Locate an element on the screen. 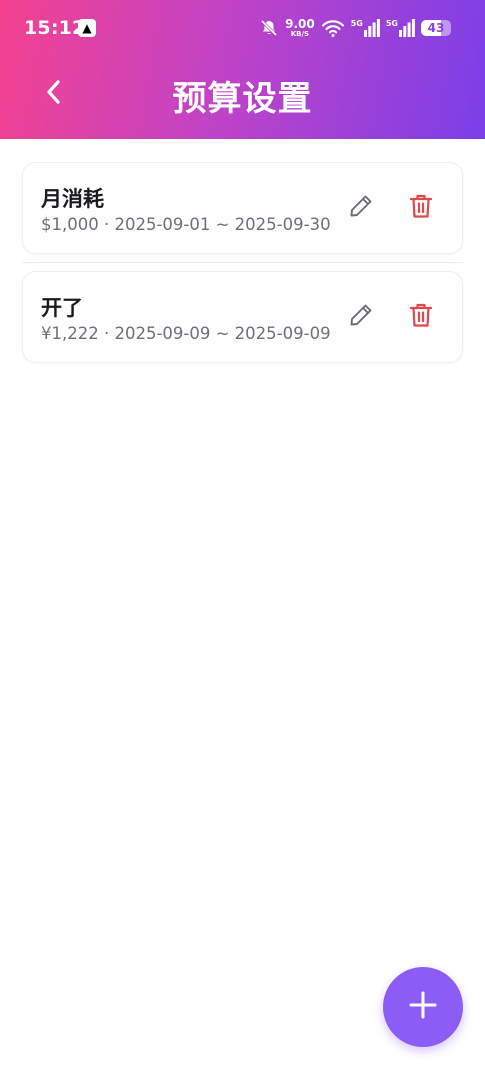 Image resolution: width=485 pixels, height=1080 pixels. network-type-label-2: 5G is located at coordinates (391, 23).